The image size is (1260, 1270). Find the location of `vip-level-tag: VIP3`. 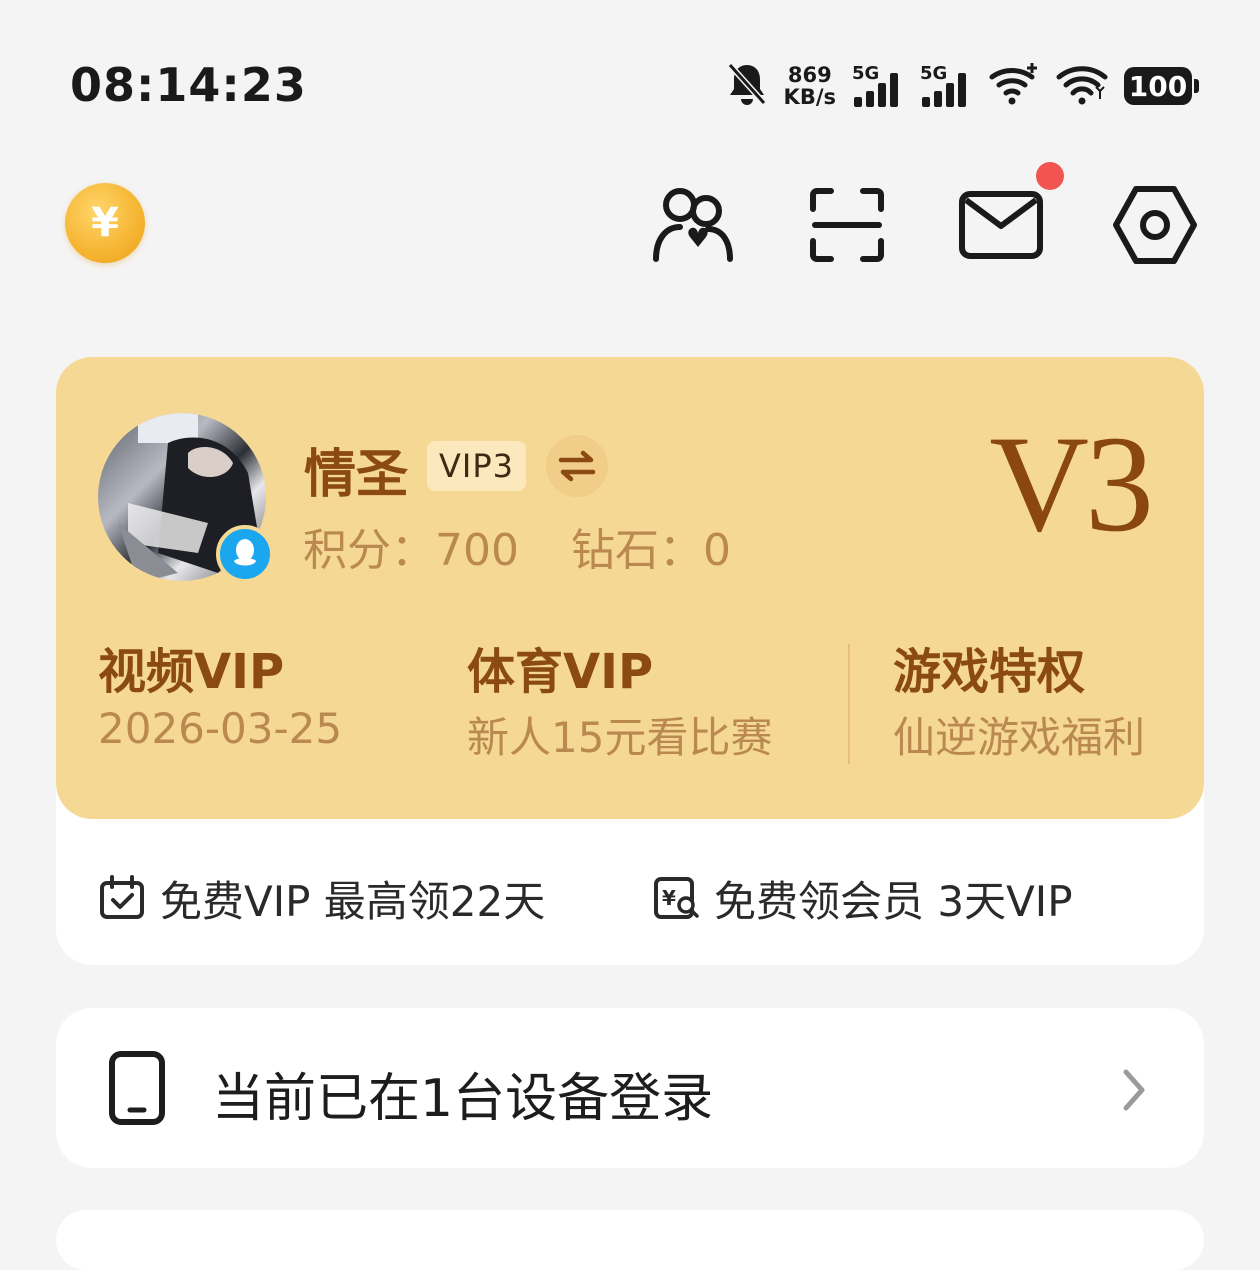

vip-level-tag: VIP3 is located at coordinates (476, 466).